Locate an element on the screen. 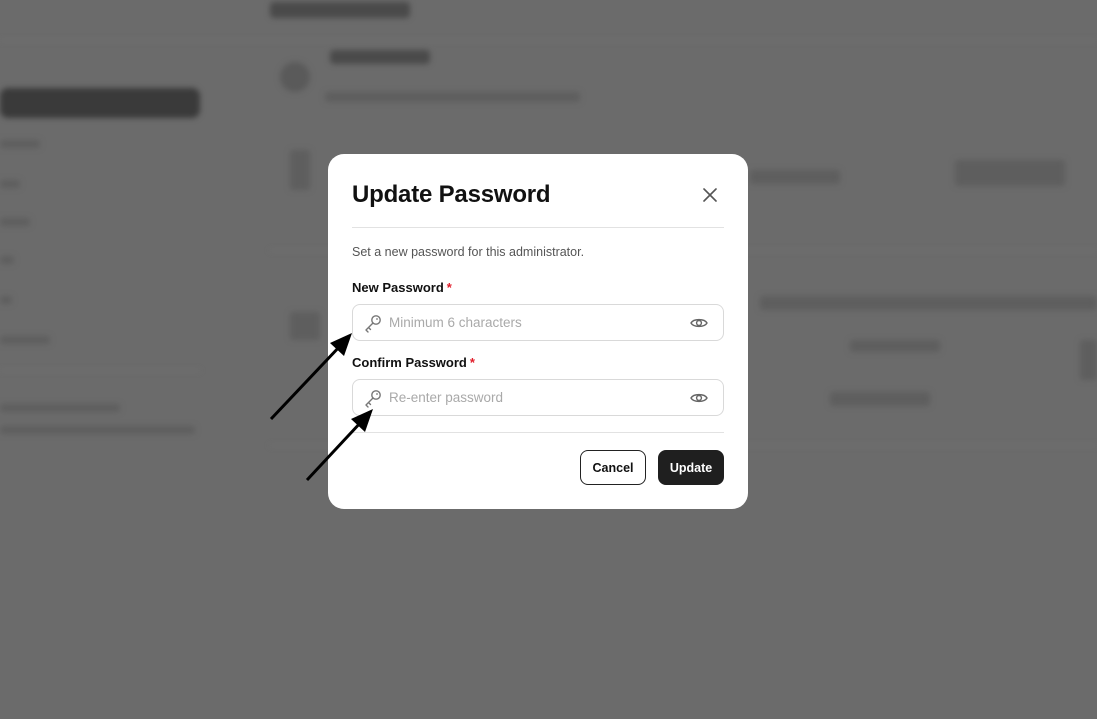 This screenshot has height=719, width=1097. confirm-password-input is located at coordinates (539, 397).